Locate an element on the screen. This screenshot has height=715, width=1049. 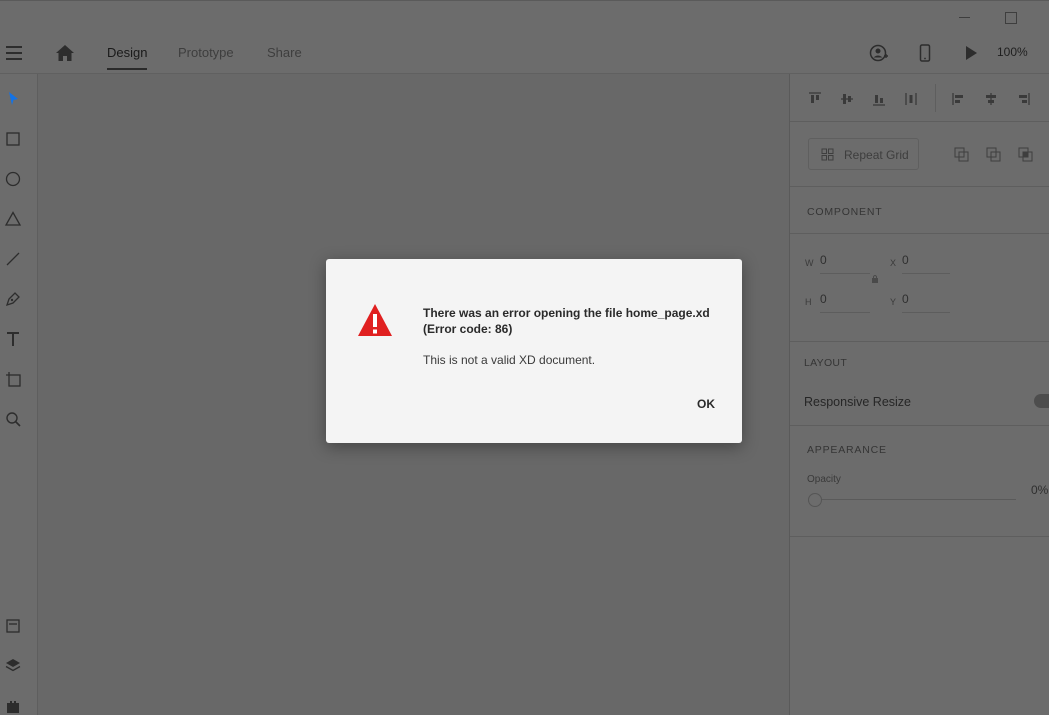
polygon-icon is located at coordinates (13, 219).